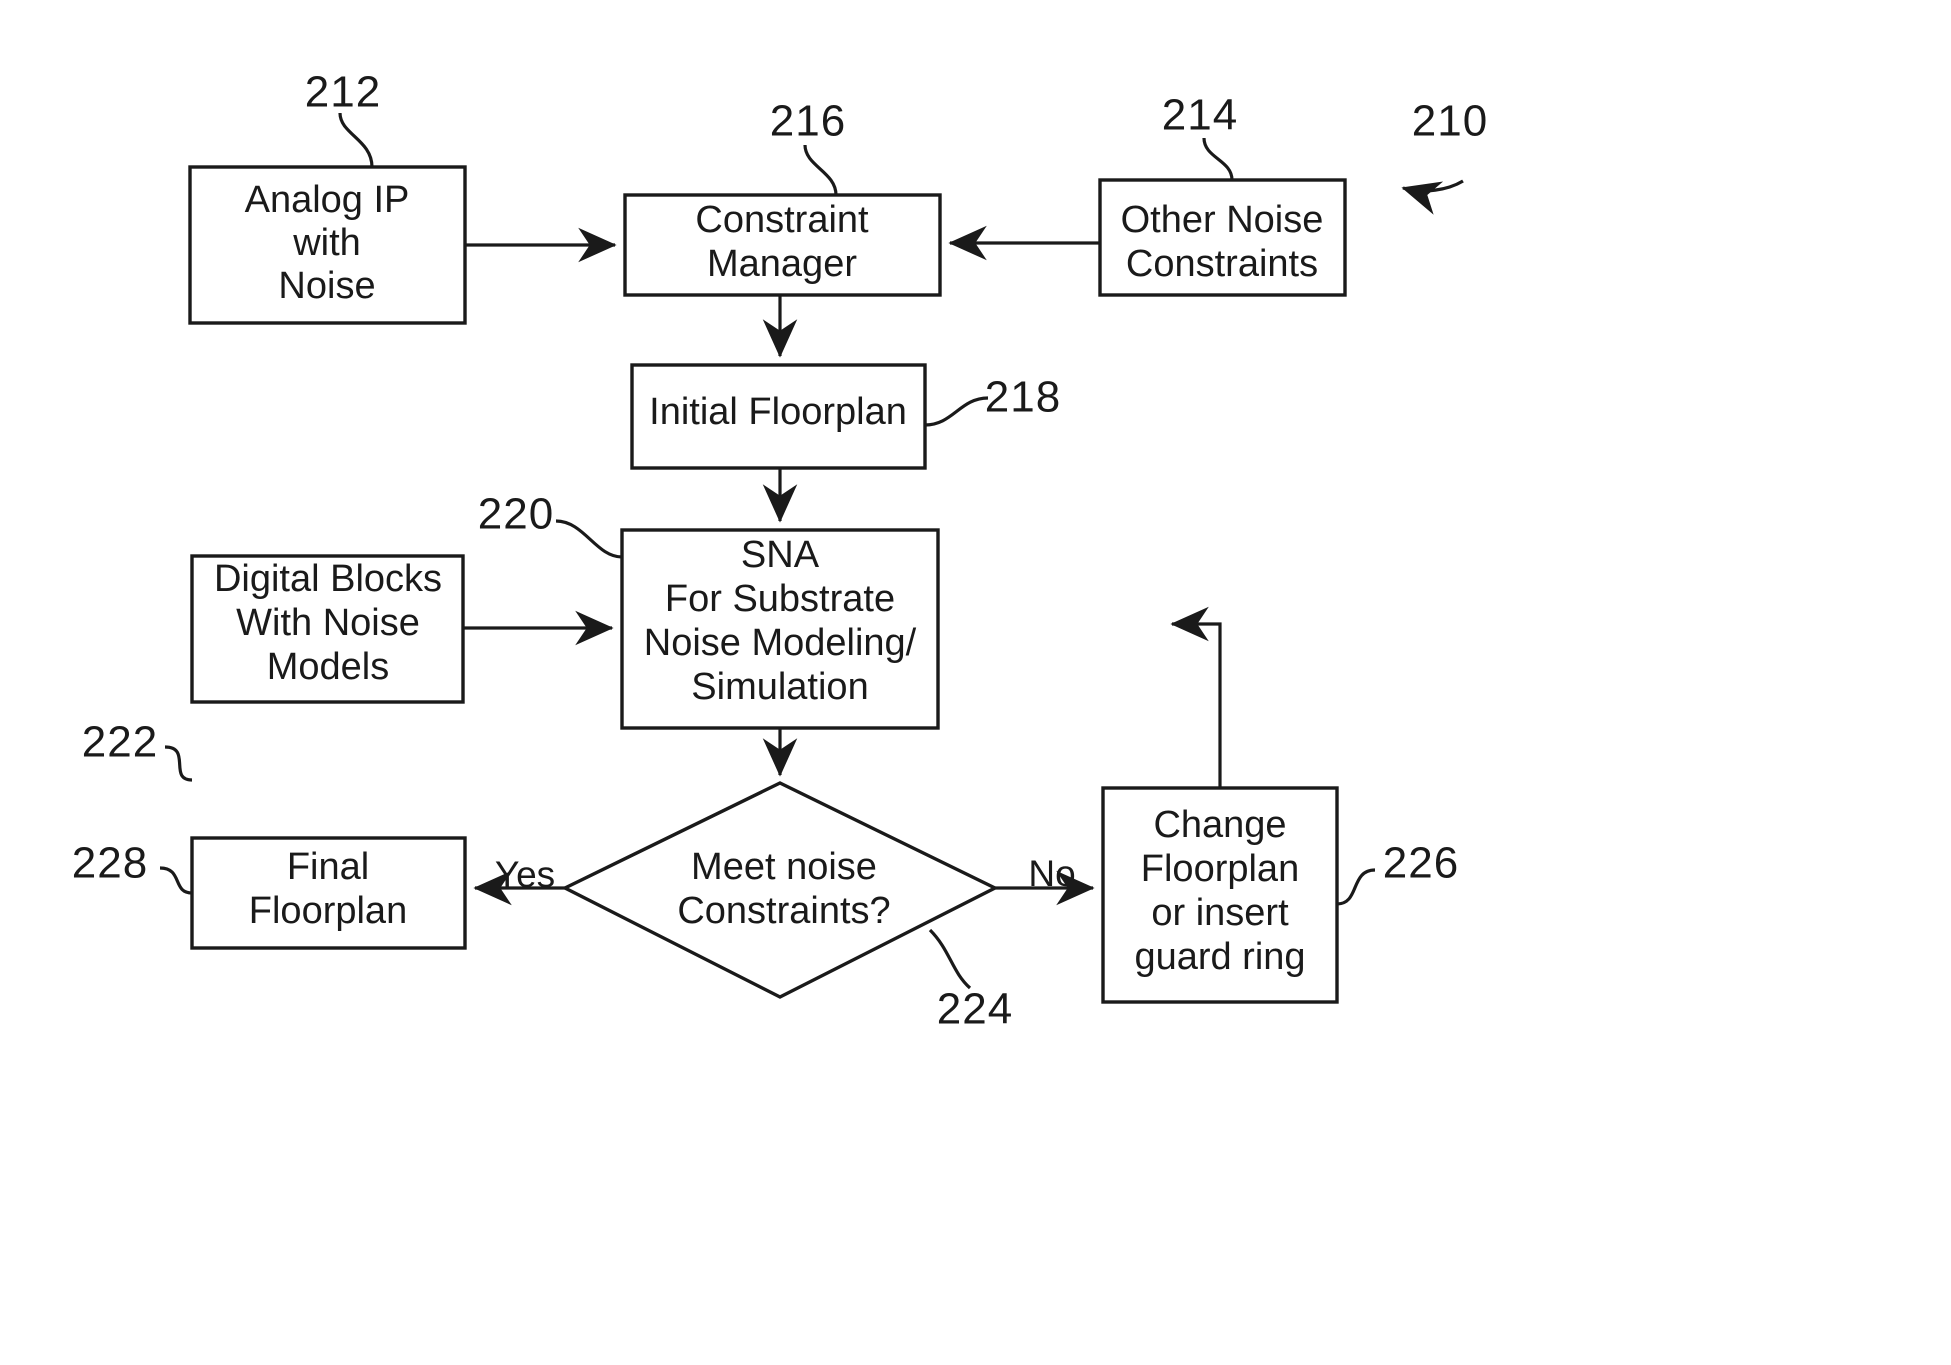 The image size is (1951, 1365). I want to click on node-final-floorplan: Final Floorplan, so click(328, 893).